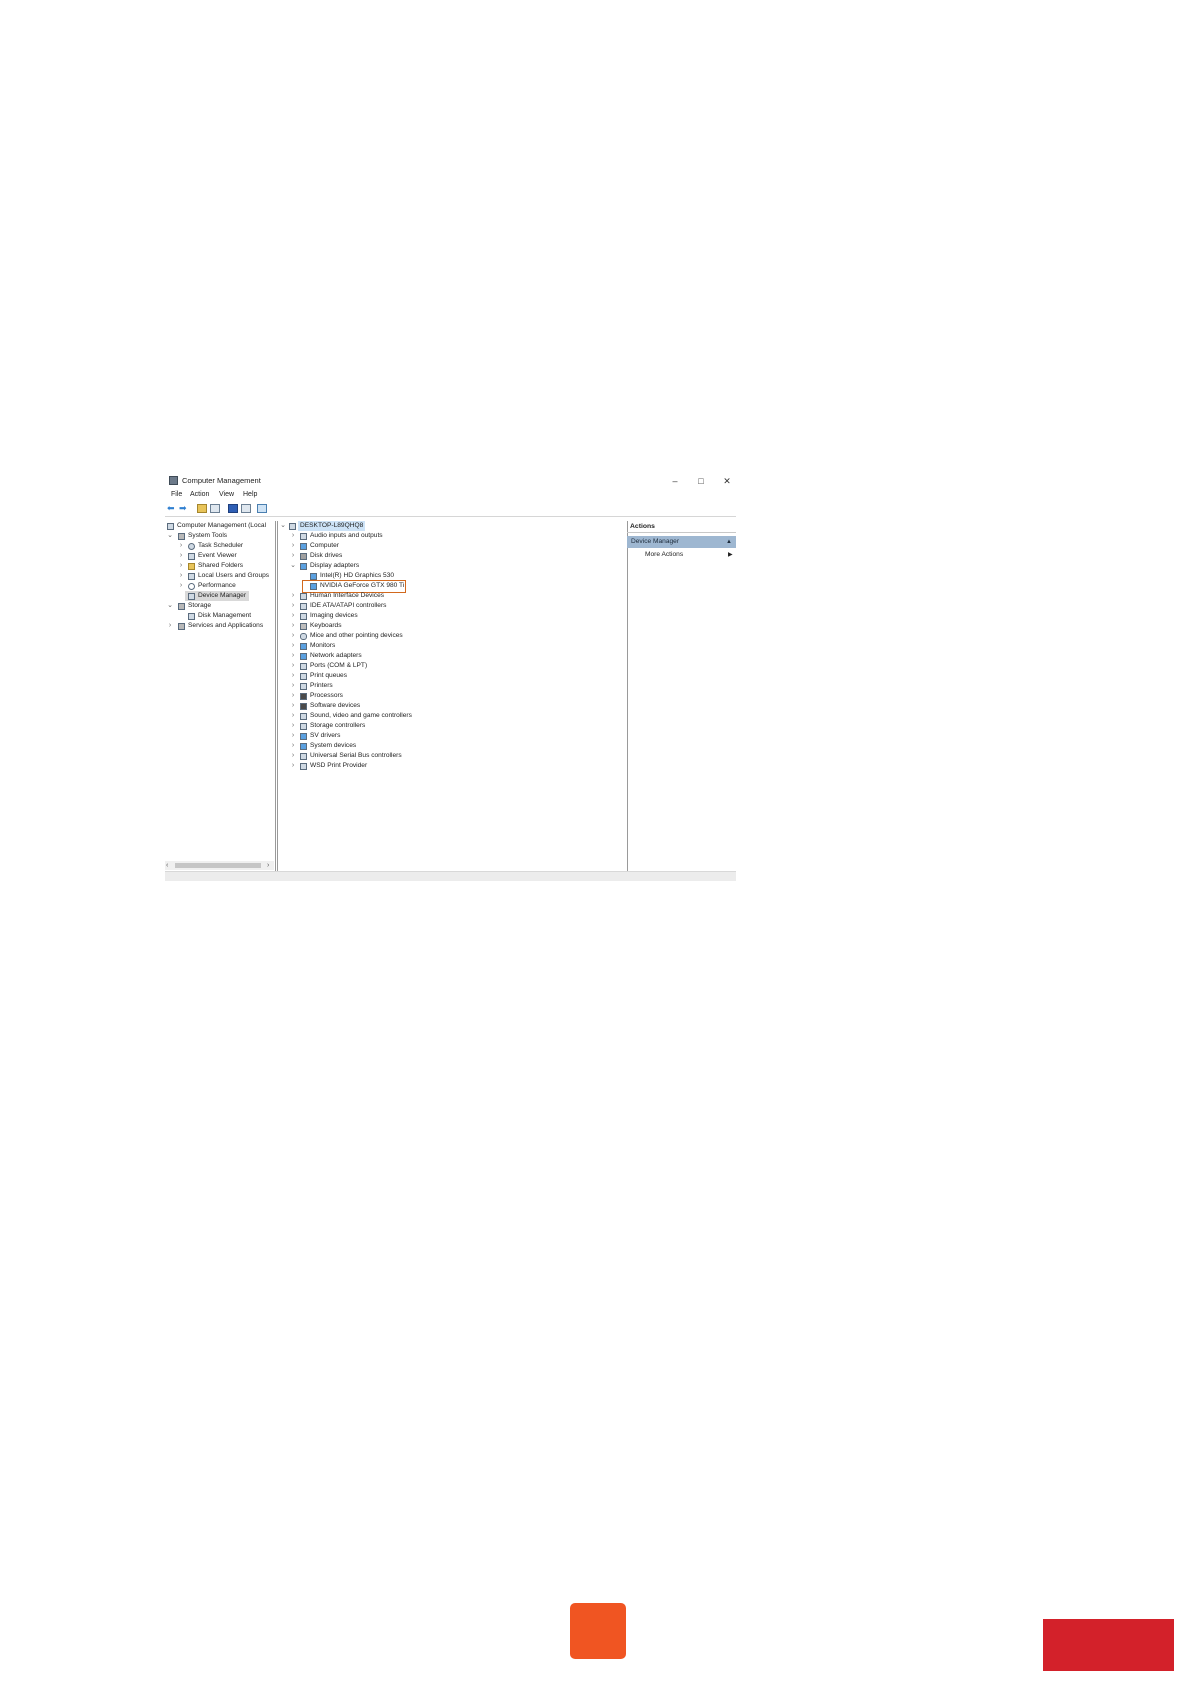 This screenshot has width=1191, height=1684. I want to click on tree-item-label: Shared Folders, so click(221, 565).